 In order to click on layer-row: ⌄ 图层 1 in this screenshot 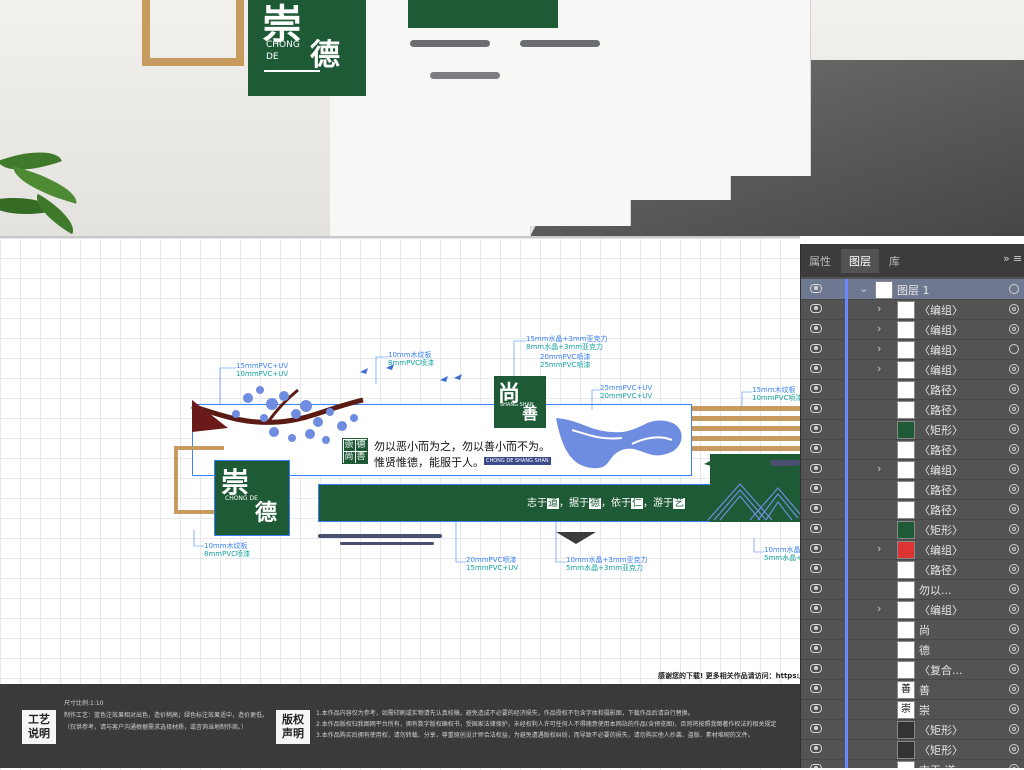, I will do `click(912, 289)`.